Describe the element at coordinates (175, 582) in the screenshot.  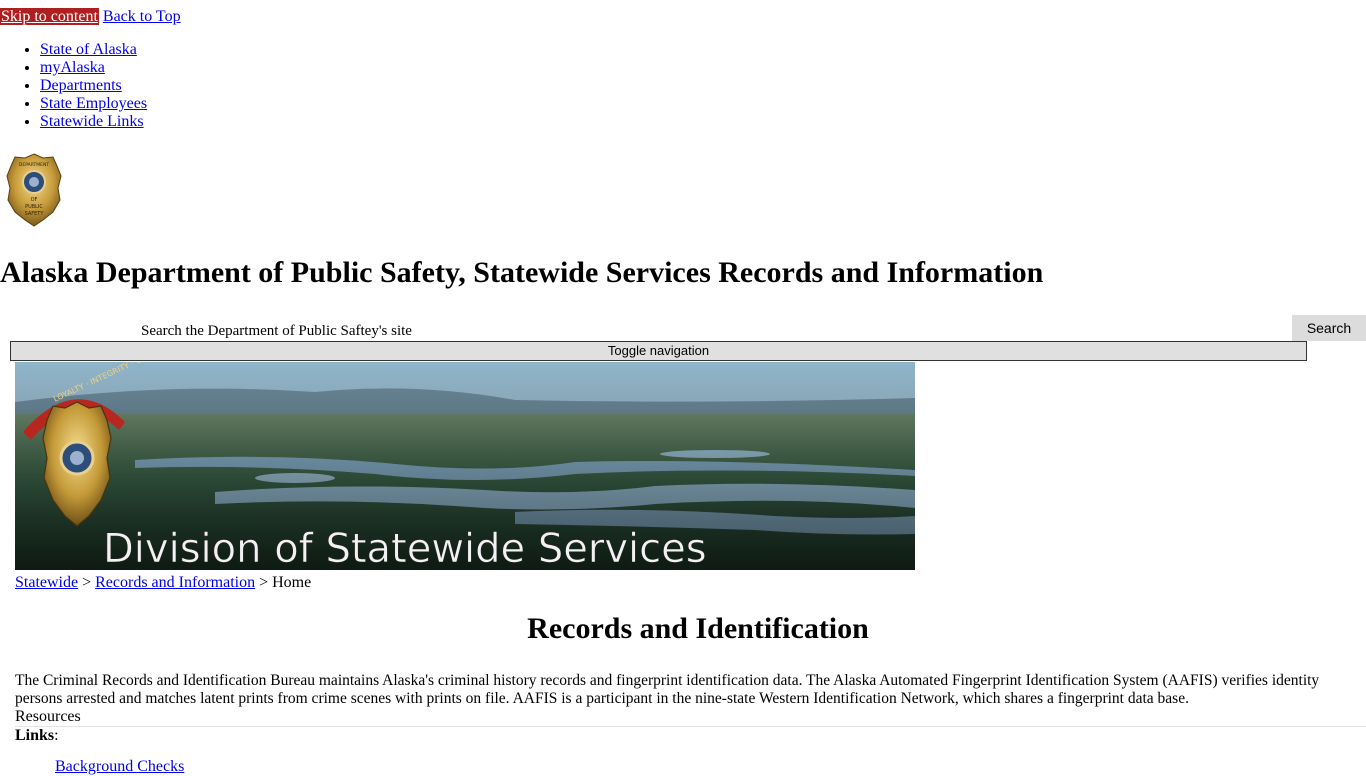
I see `breadcrumb-link-records: Records and Information` at that location.